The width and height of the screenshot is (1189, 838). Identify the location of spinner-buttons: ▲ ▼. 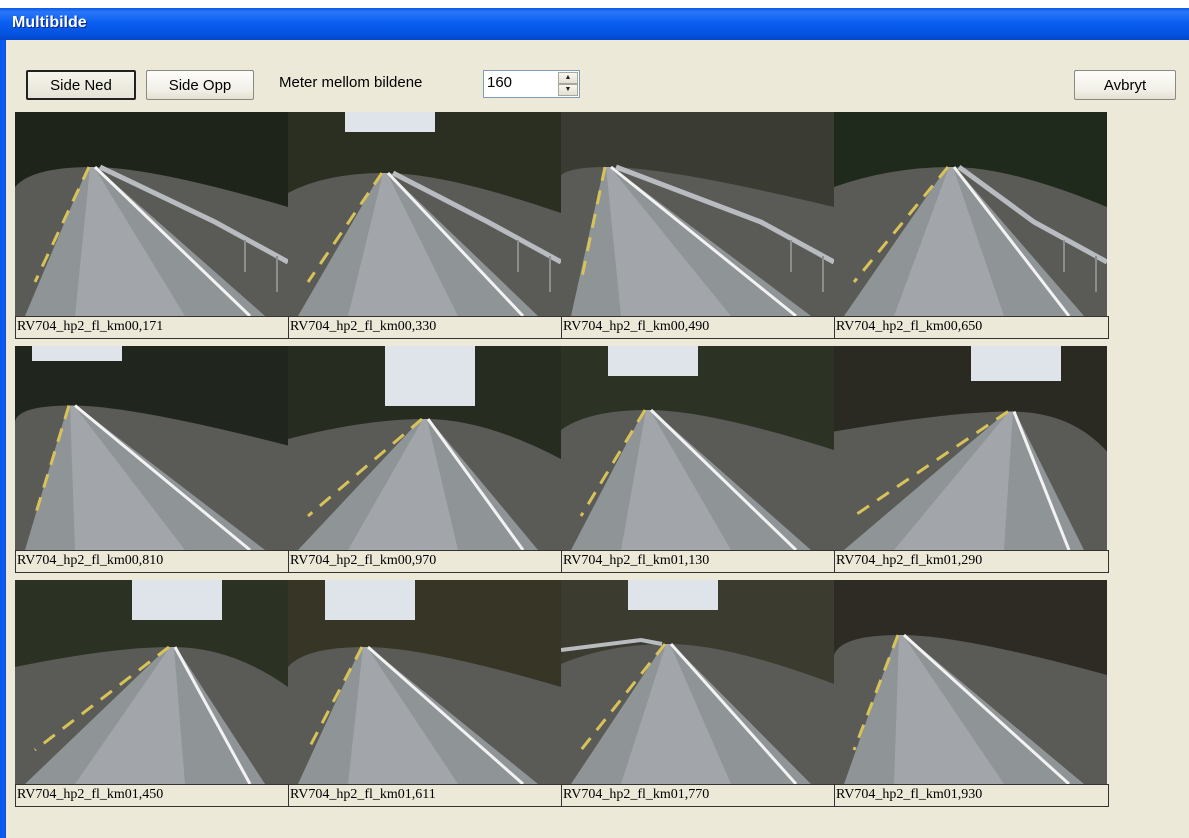
(568, 84).